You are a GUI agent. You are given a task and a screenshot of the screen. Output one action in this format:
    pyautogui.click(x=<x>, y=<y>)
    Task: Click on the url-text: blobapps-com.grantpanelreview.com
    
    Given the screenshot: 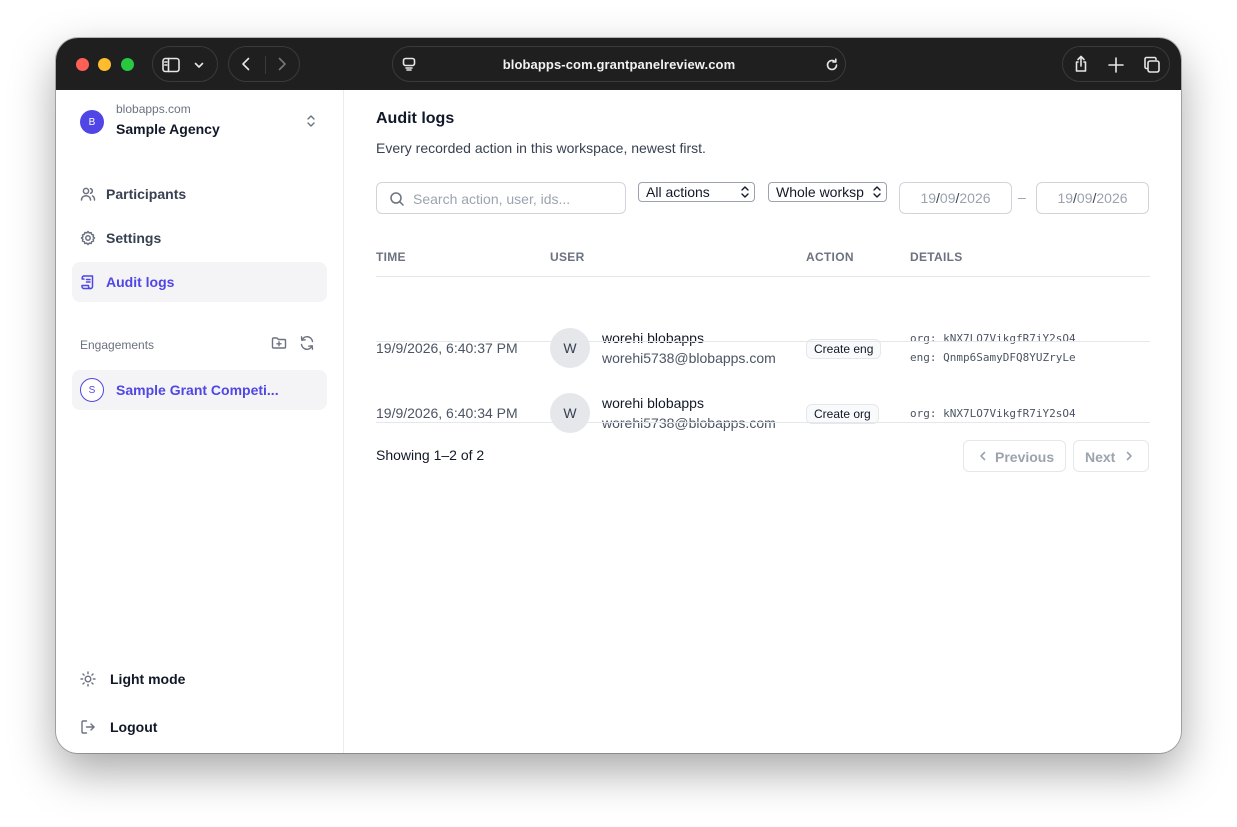 What is the action you would take?
    pyautogui.click(x=619, y=64)
    